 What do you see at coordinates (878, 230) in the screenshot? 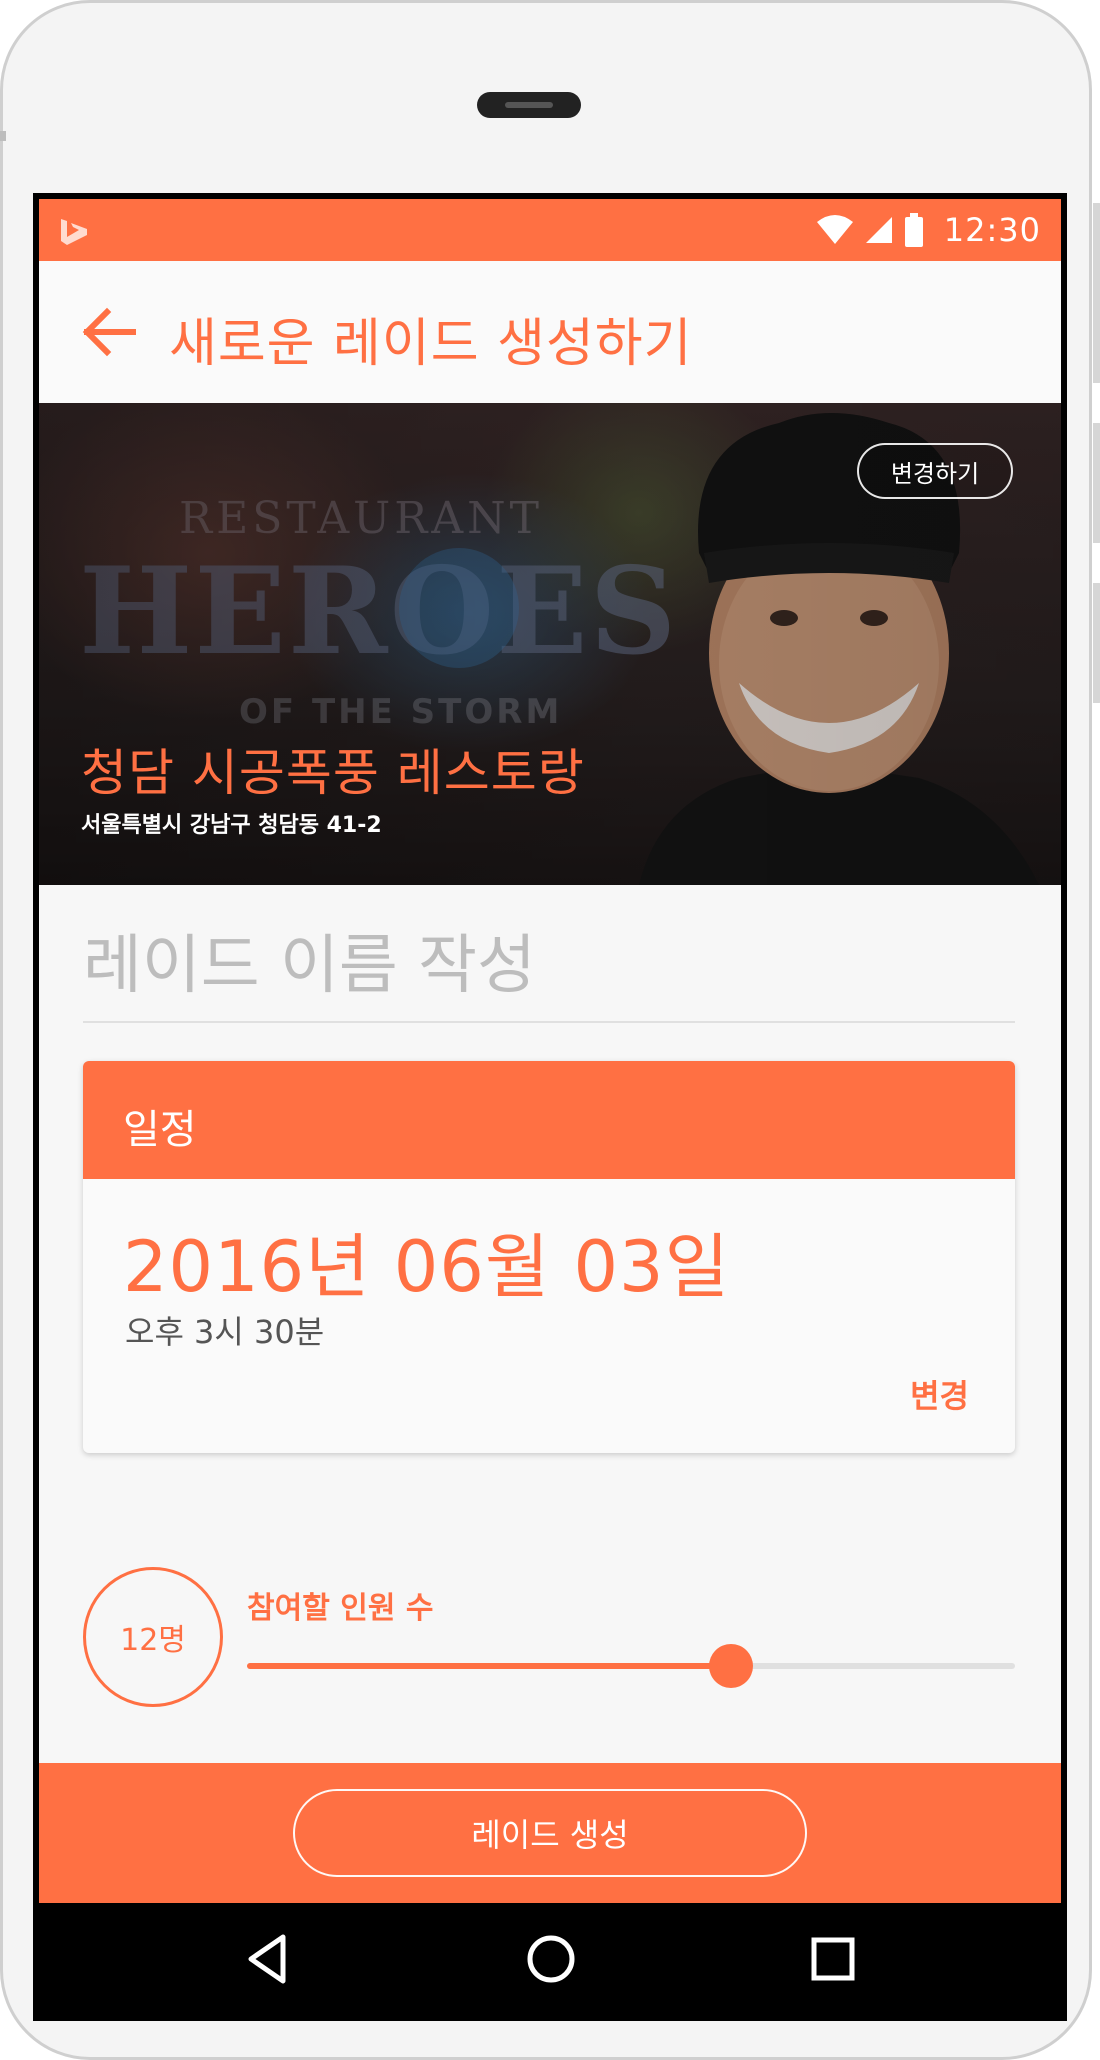
I see `cellular-signal-icon` at bounding box center [878, 230].